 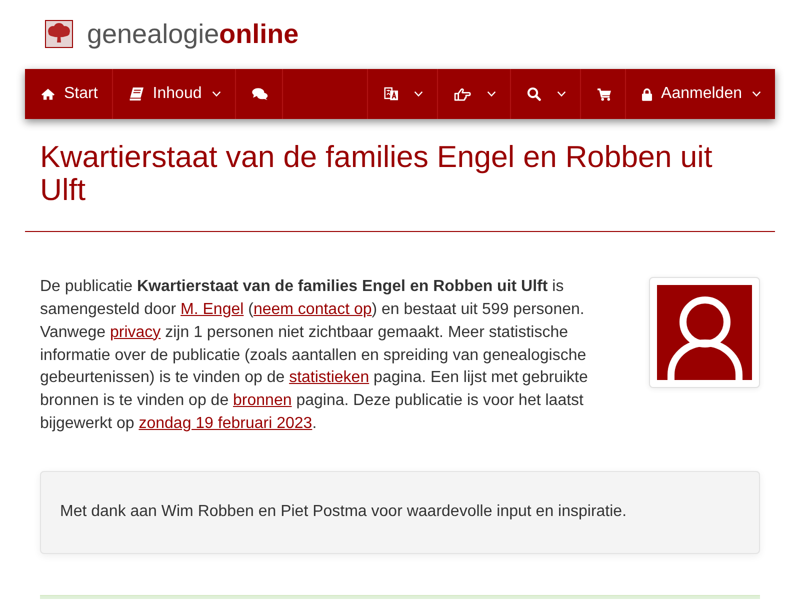 I want to click on nav-link: Start, so click(x=69, y=94).